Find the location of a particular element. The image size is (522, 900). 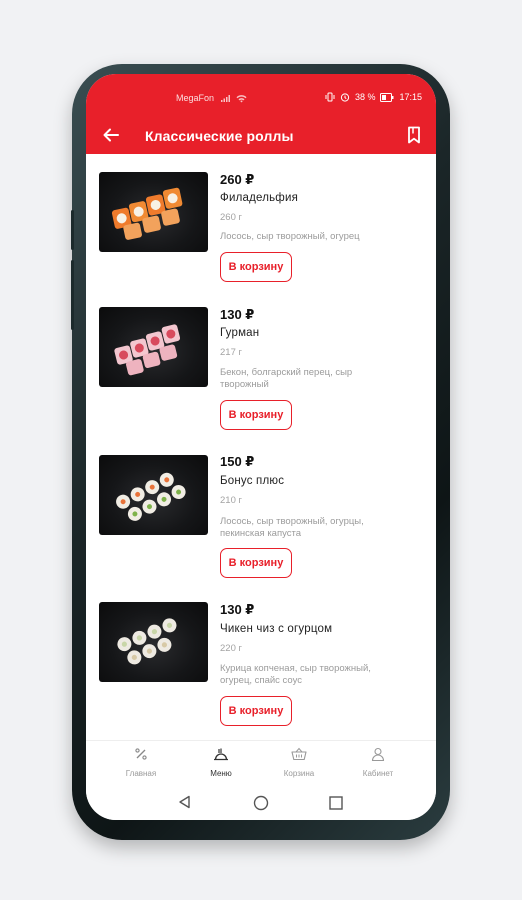

bookmark-icon is located at coordinates (414, 135).